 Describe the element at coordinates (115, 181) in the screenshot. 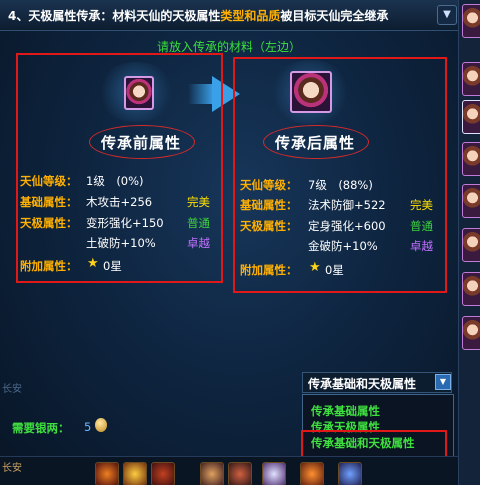

I see `source-level-value: 1级 (0%)` at that location.